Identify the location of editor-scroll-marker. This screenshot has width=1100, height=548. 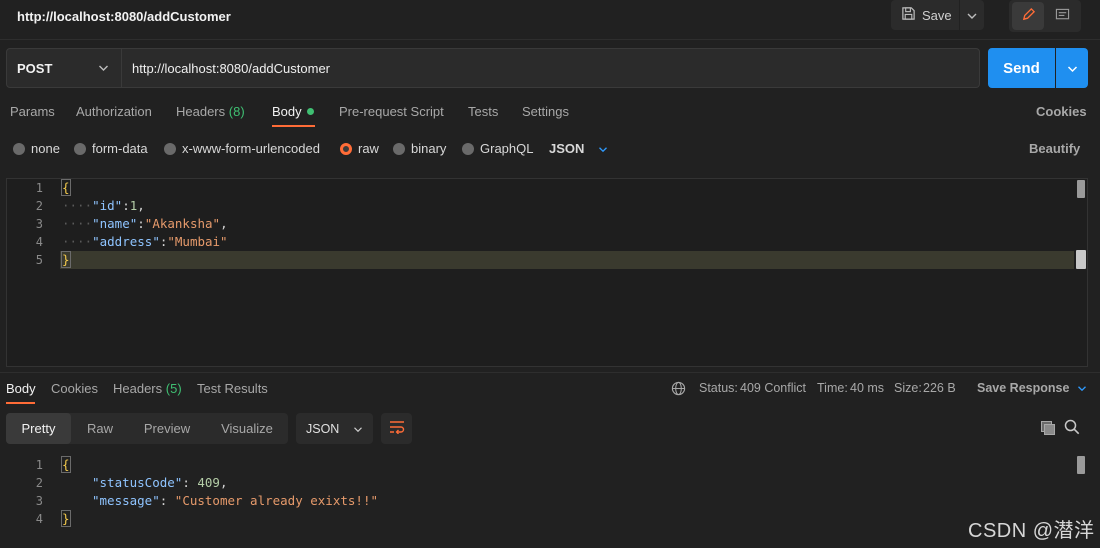
(1081, 259).